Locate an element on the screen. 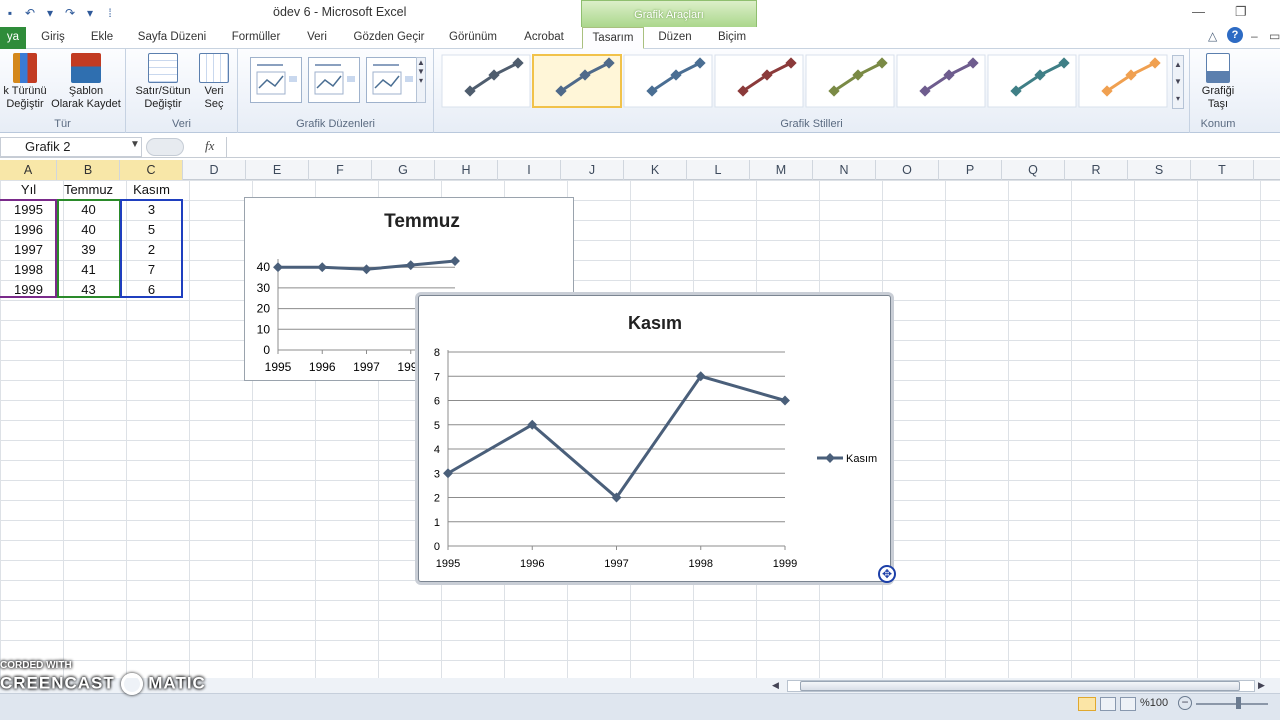 The image size is (1280, 720). zoom-slider-thumb is located at coordinates (1238, 703).